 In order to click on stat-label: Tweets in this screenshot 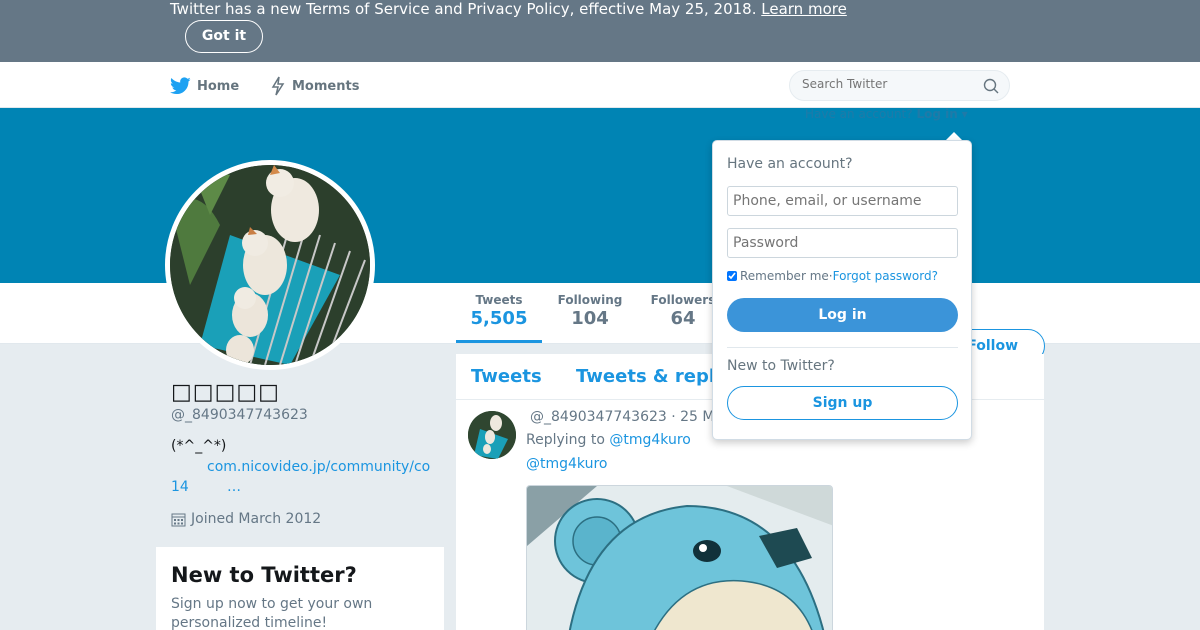, I will do `click(499, 300)`.